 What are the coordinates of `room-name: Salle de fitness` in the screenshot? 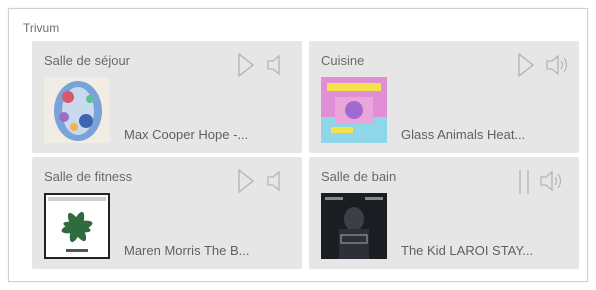 It's located at (88, 176).